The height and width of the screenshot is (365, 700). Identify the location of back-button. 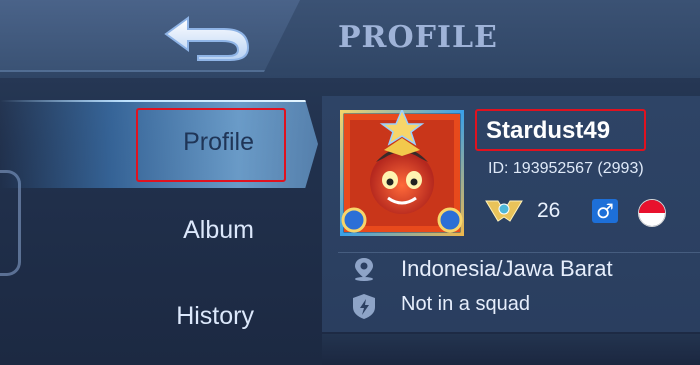
(206, 37).